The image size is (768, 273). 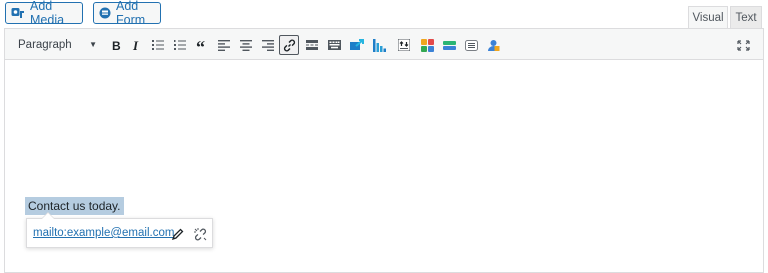 I want to click on add-media-button: Add Media, so click(x=44, y=13).